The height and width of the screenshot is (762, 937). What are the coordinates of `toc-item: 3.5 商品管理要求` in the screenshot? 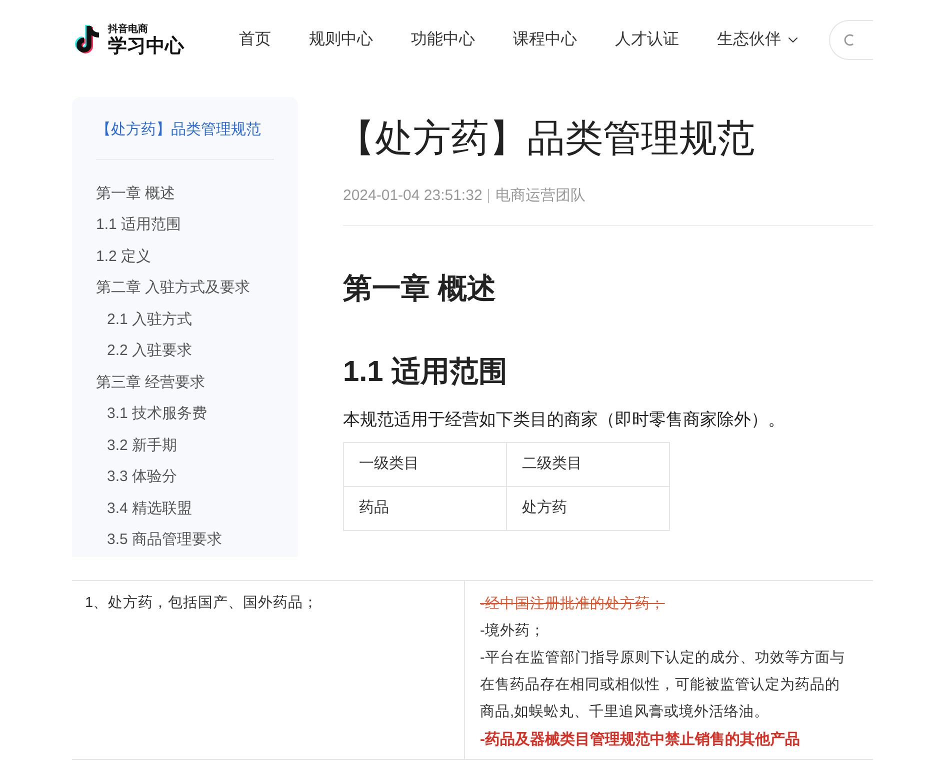 It's located at (185, 540).